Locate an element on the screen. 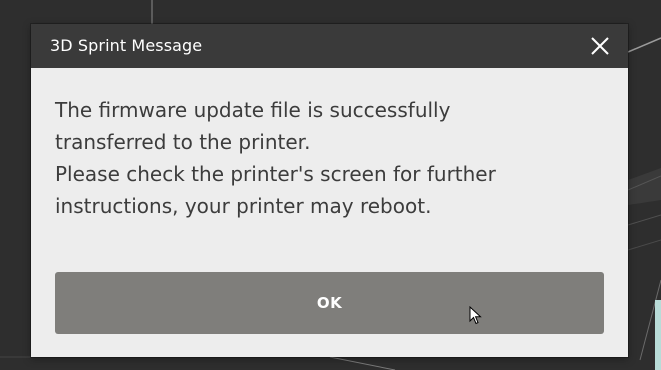  dialog-titlebar: 3D Sprint Message is located at coordinates (329, 46).